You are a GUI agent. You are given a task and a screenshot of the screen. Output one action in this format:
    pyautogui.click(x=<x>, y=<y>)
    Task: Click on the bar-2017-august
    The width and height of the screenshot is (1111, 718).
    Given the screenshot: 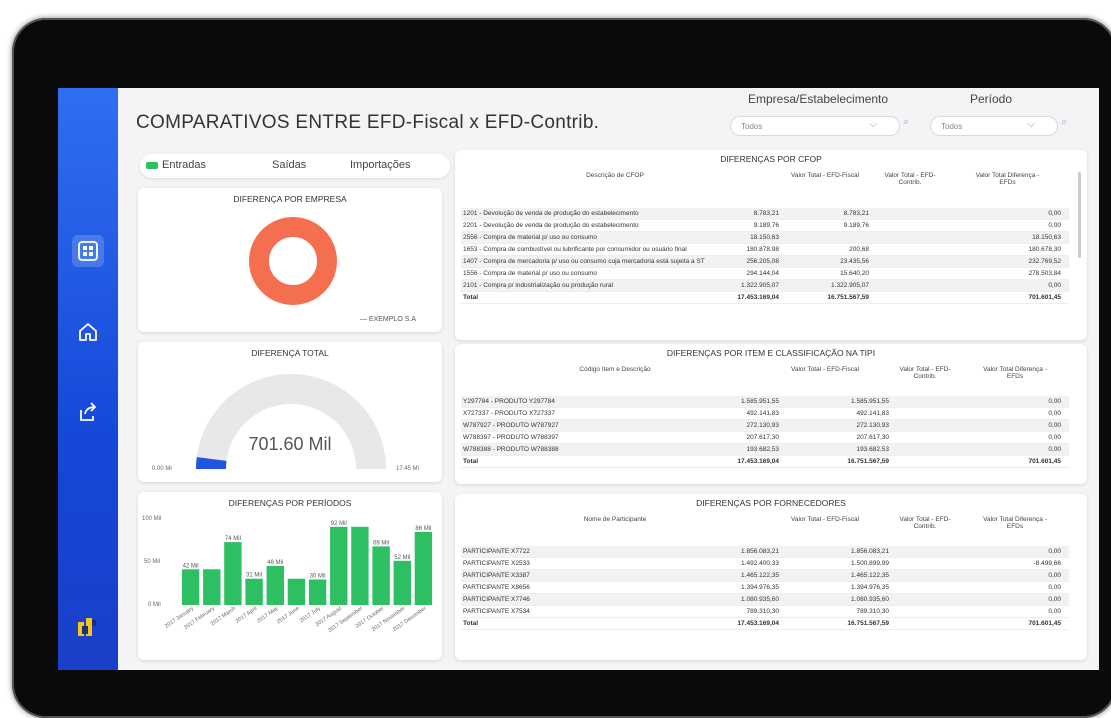 What is the action you would take?
    pyautogui.click(x=339, y=565)
    